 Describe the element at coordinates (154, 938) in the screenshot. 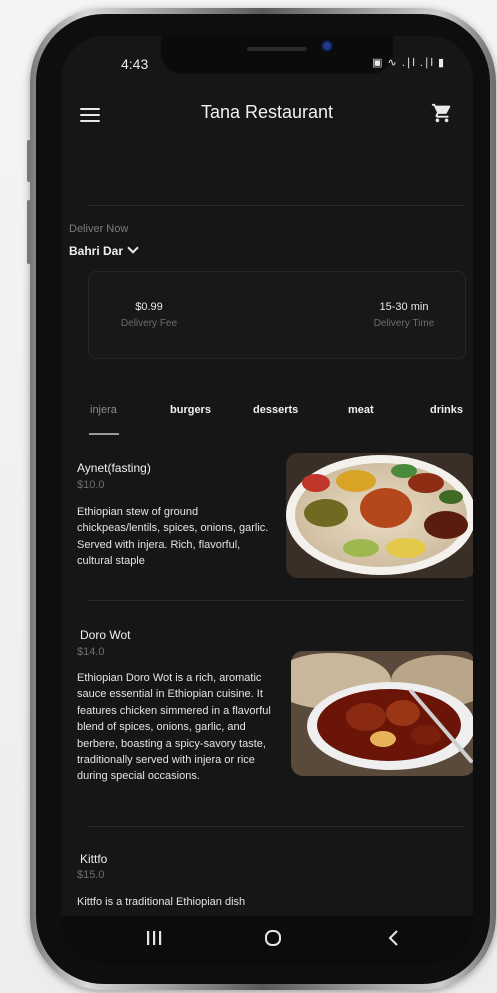

I see `recent-apps-icon` at that location.